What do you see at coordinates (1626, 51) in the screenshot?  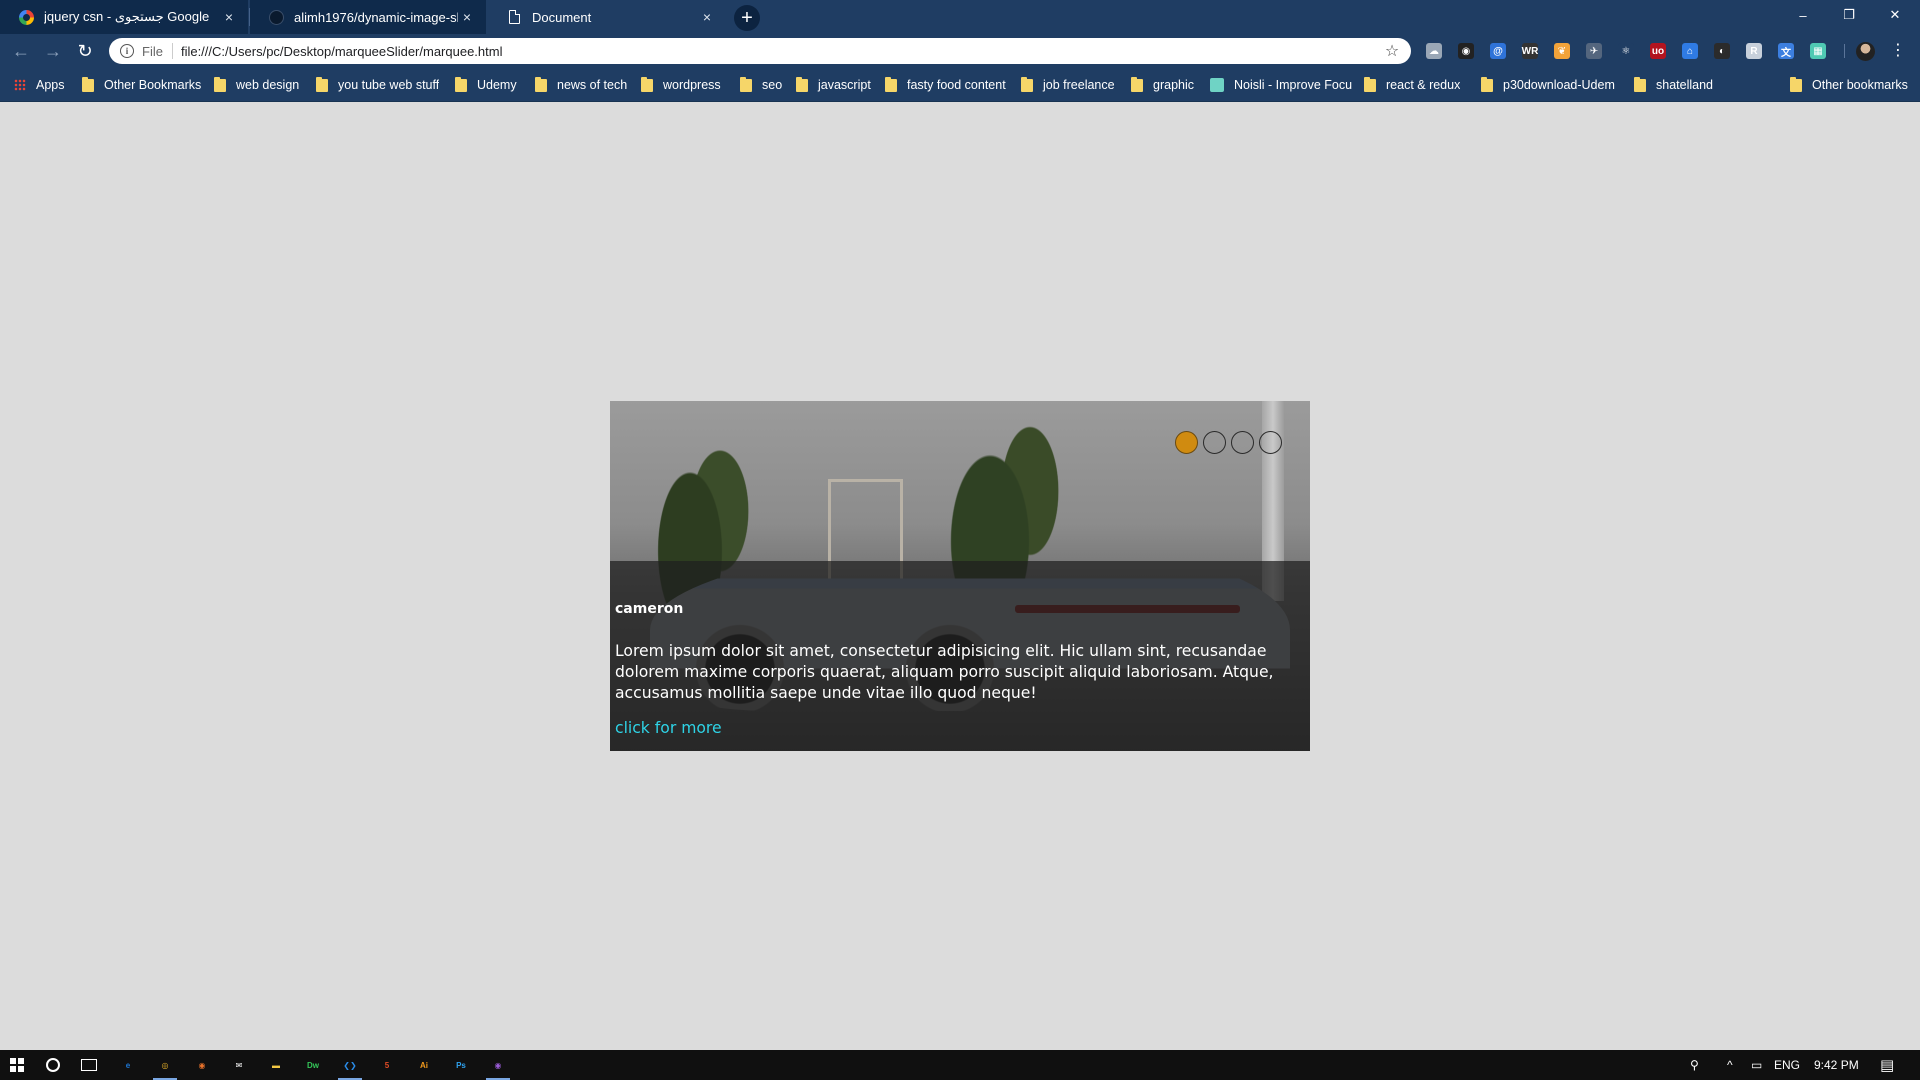 I see `react-extension-icon: ⚛` at bounding box center [1626, 51].